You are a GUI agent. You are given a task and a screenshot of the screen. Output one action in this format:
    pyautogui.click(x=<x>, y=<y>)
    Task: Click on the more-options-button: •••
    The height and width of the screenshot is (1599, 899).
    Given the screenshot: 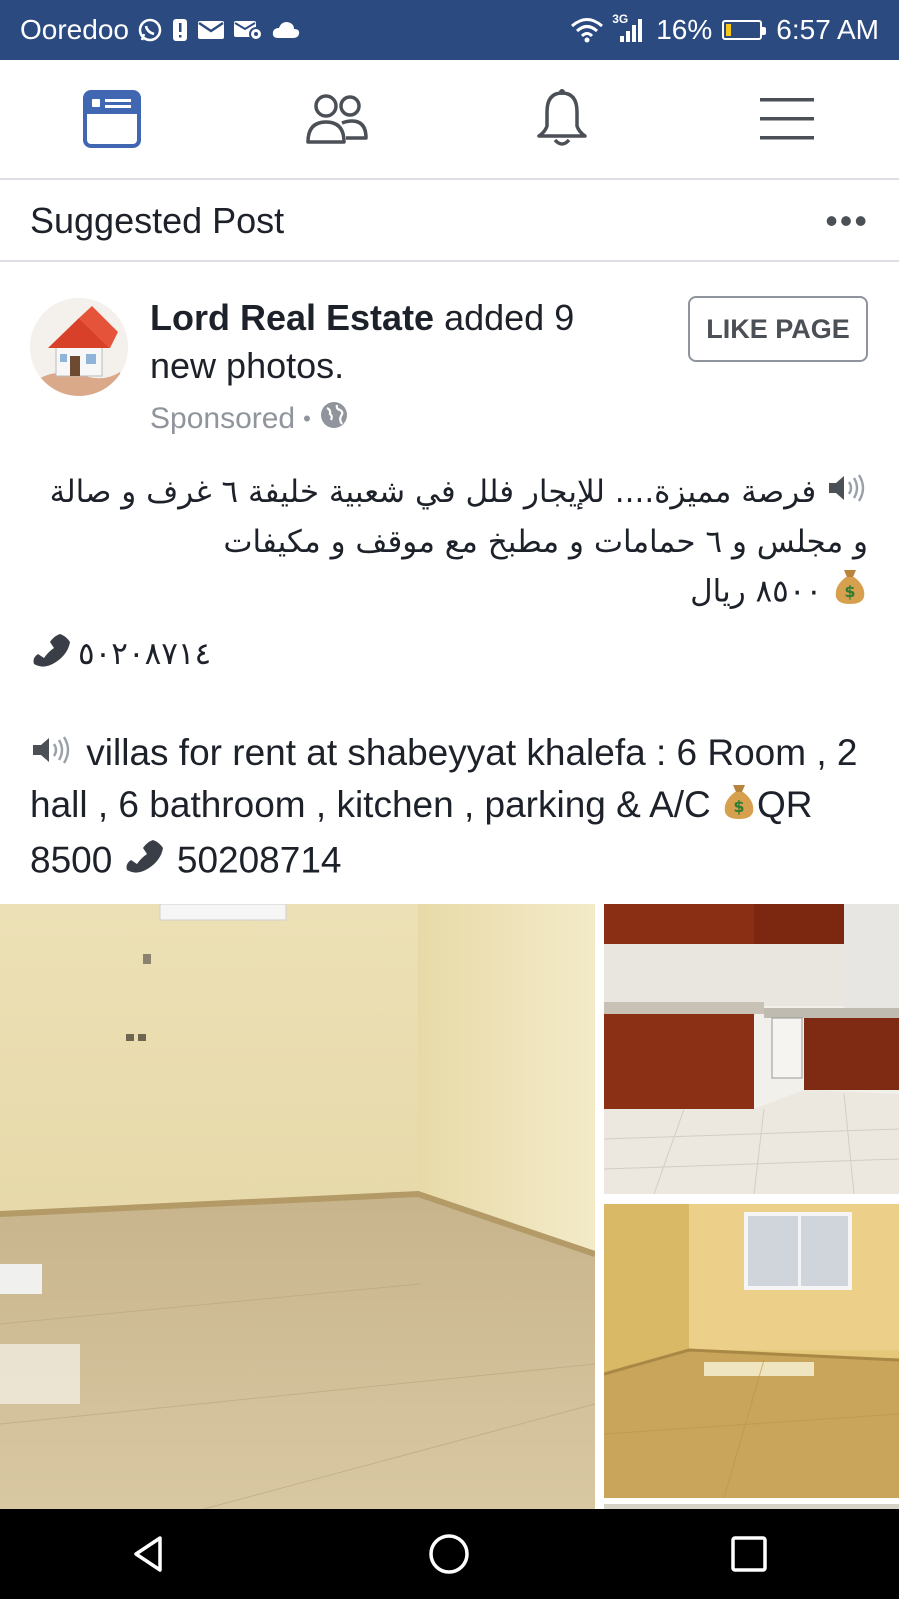 What is the action you would take?
    pyautogui.click(x=847, y=221)
    